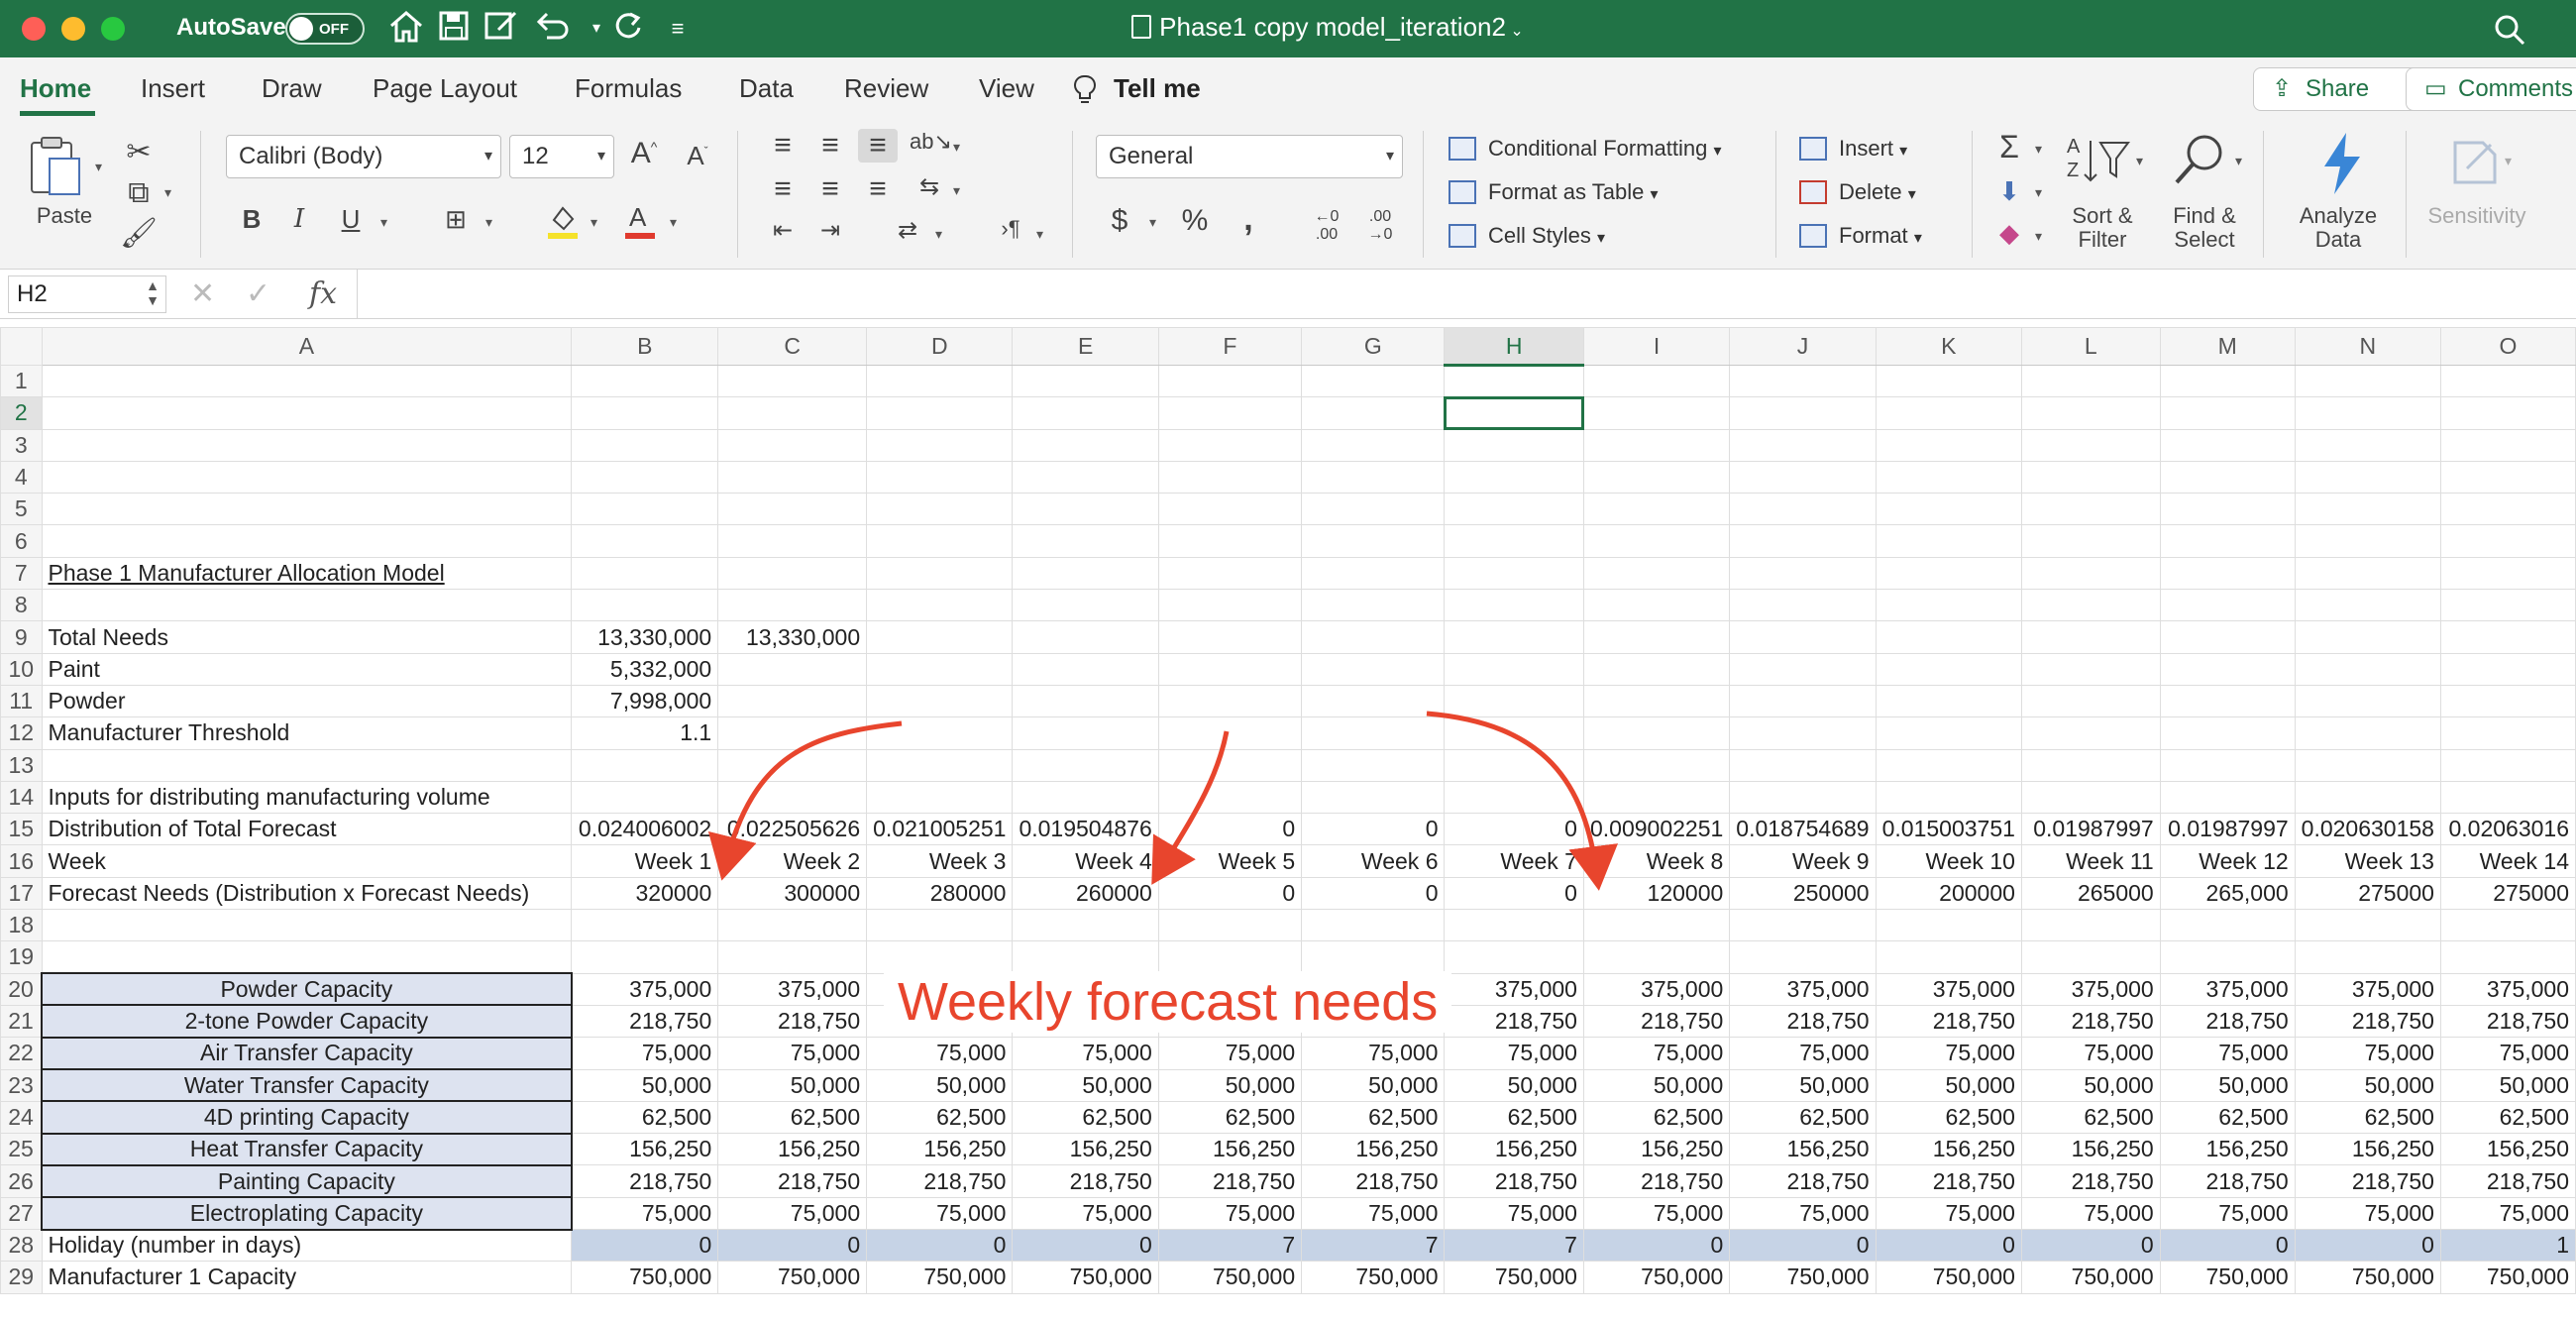 This screenshot has width=2576, height=1320. Describe the element at coordinates (2367, 346) in the screenshot. I see `column-header: N` at that location.